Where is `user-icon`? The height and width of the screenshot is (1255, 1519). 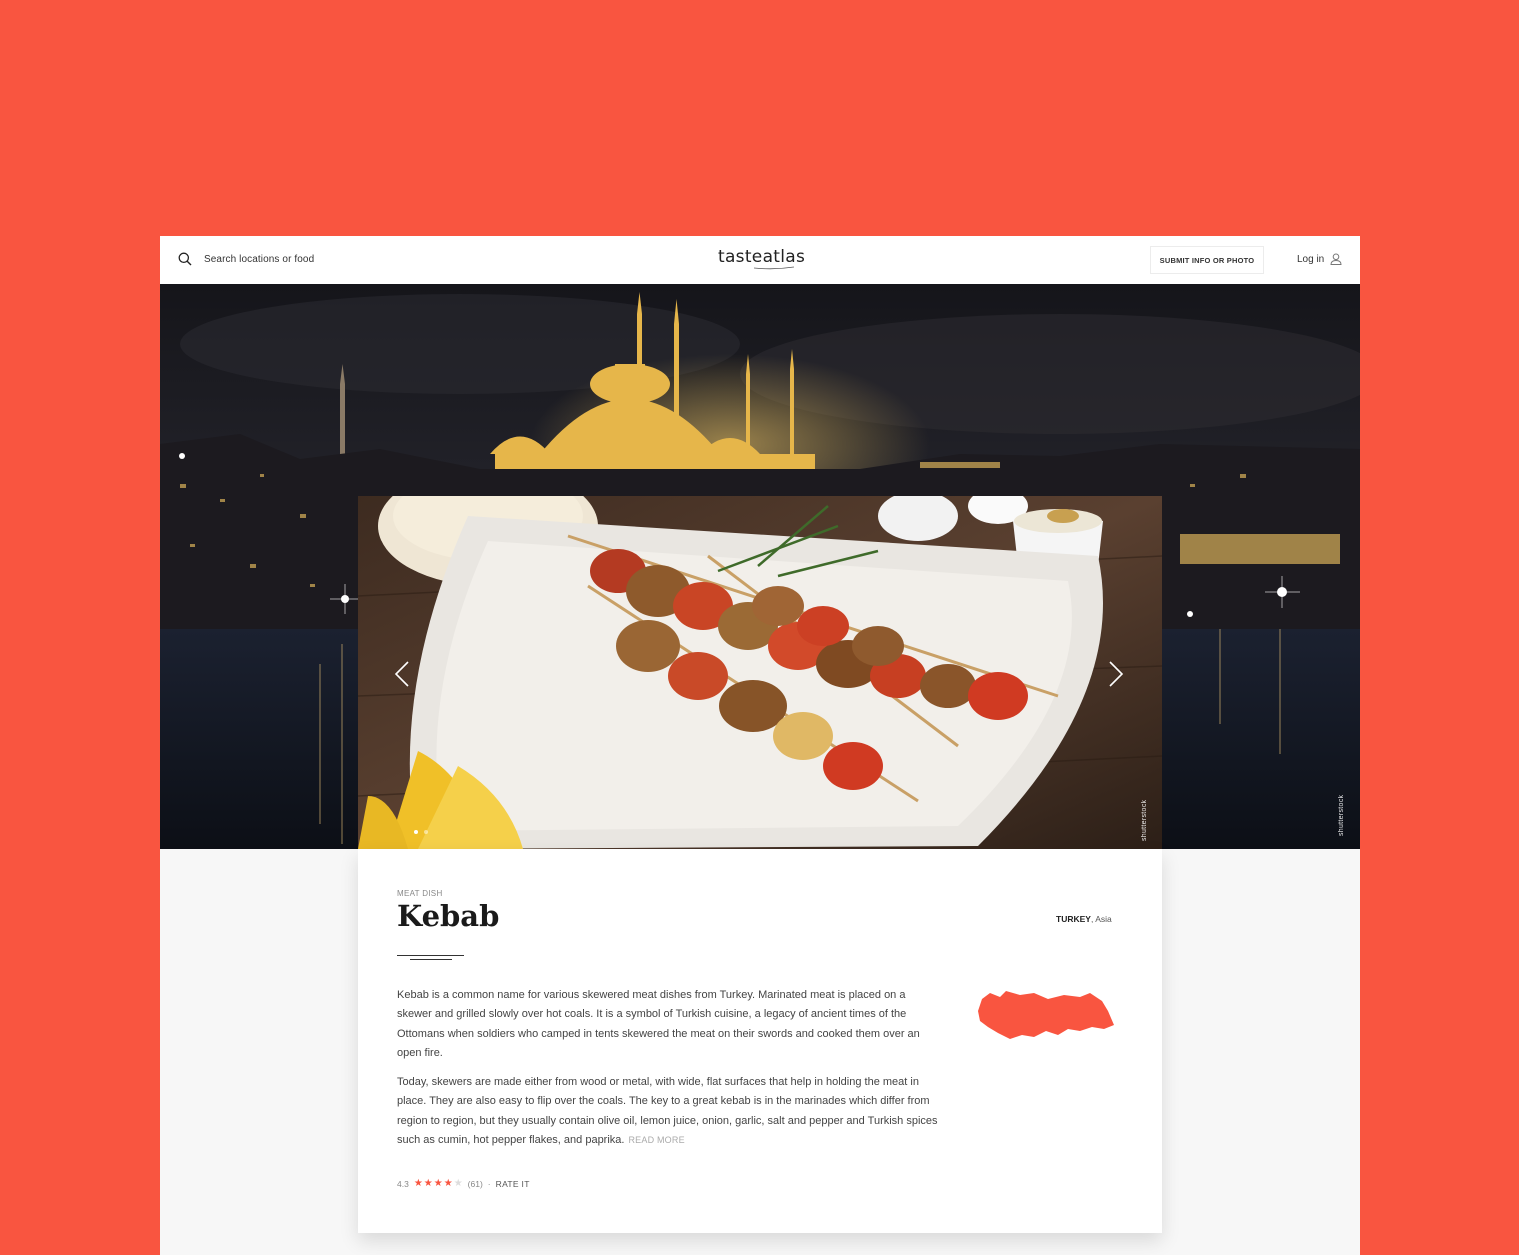
user-icon is located at coordinates (1336, 259).